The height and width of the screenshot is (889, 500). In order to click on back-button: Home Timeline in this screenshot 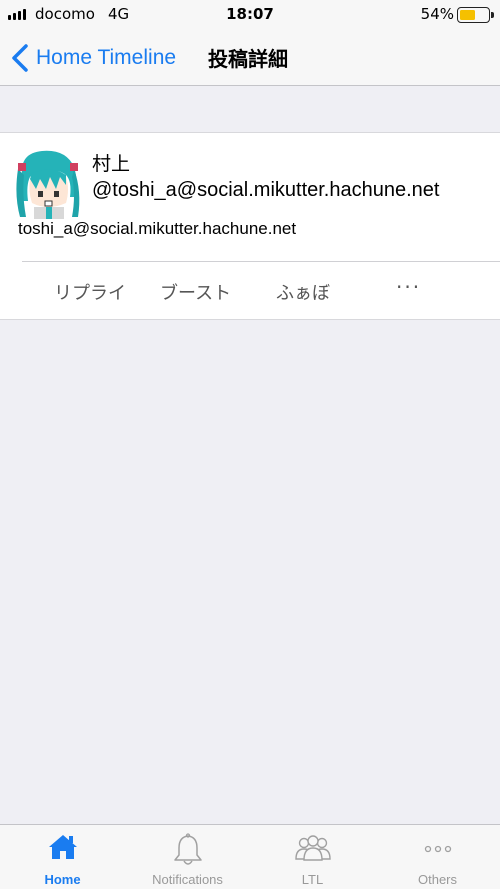, I will do `click(92, 58)`.